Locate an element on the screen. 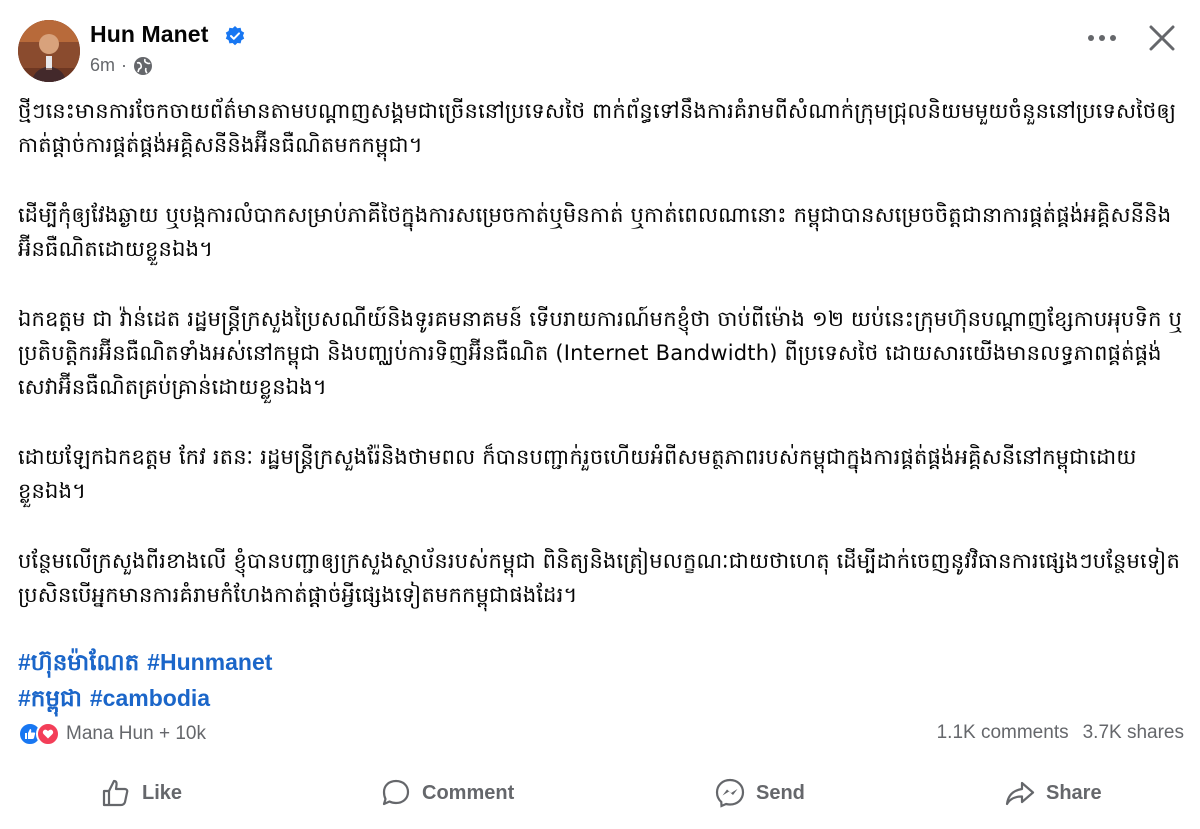 This screenshot has width=1200, height=829. hashtag-line-2: #កម្ពុជា #cambodia is located at coordinates (149, 698).